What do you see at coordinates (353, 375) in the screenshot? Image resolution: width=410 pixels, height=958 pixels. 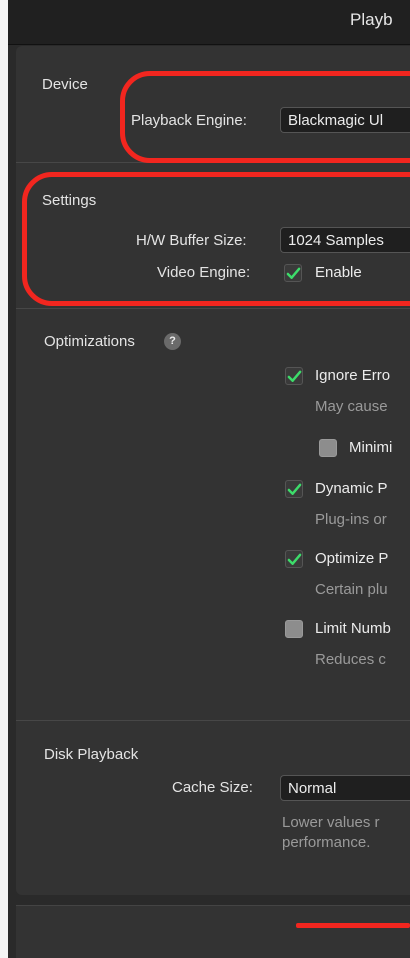 I see `ignore-errors-label: Ignore Erro` at bounding box center [353, 375].